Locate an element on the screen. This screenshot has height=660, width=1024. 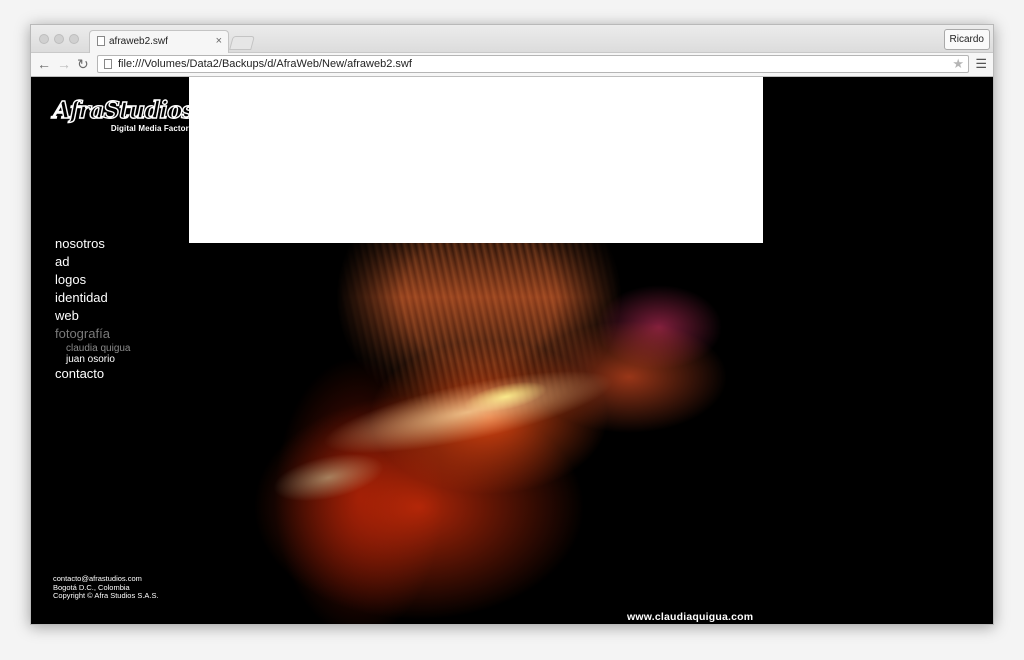
tab-strip: afraweb2.swf × Ricardo is located at coordinates (512, 39).